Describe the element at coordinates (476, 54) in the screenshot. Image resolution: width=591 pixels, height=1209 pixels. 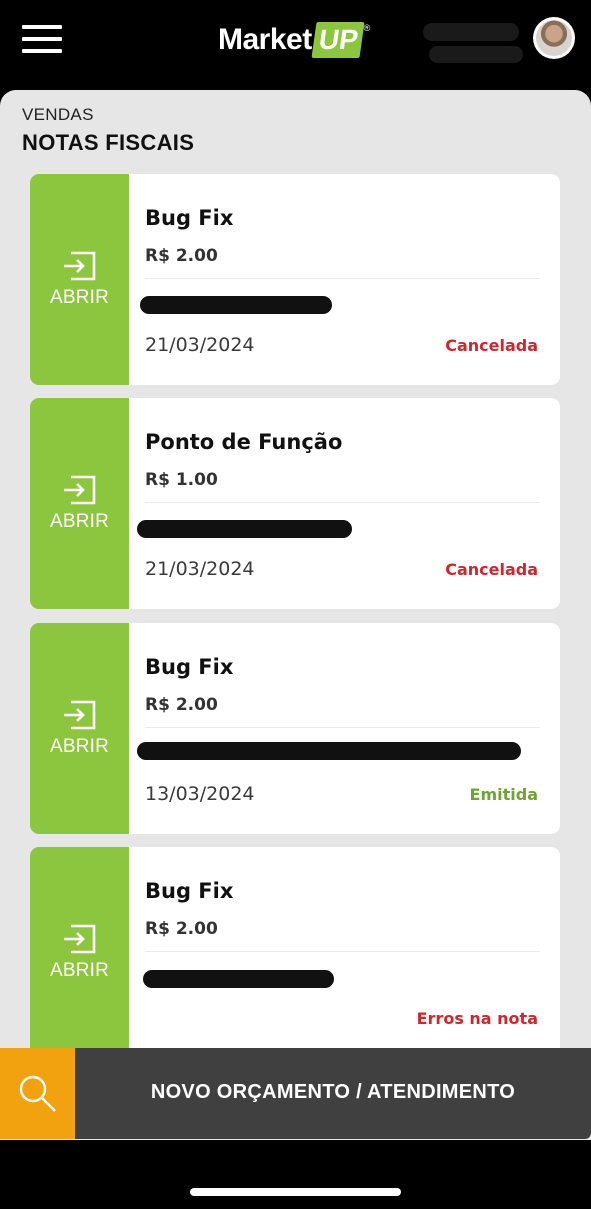
I see `redacted-user-company` at that location.